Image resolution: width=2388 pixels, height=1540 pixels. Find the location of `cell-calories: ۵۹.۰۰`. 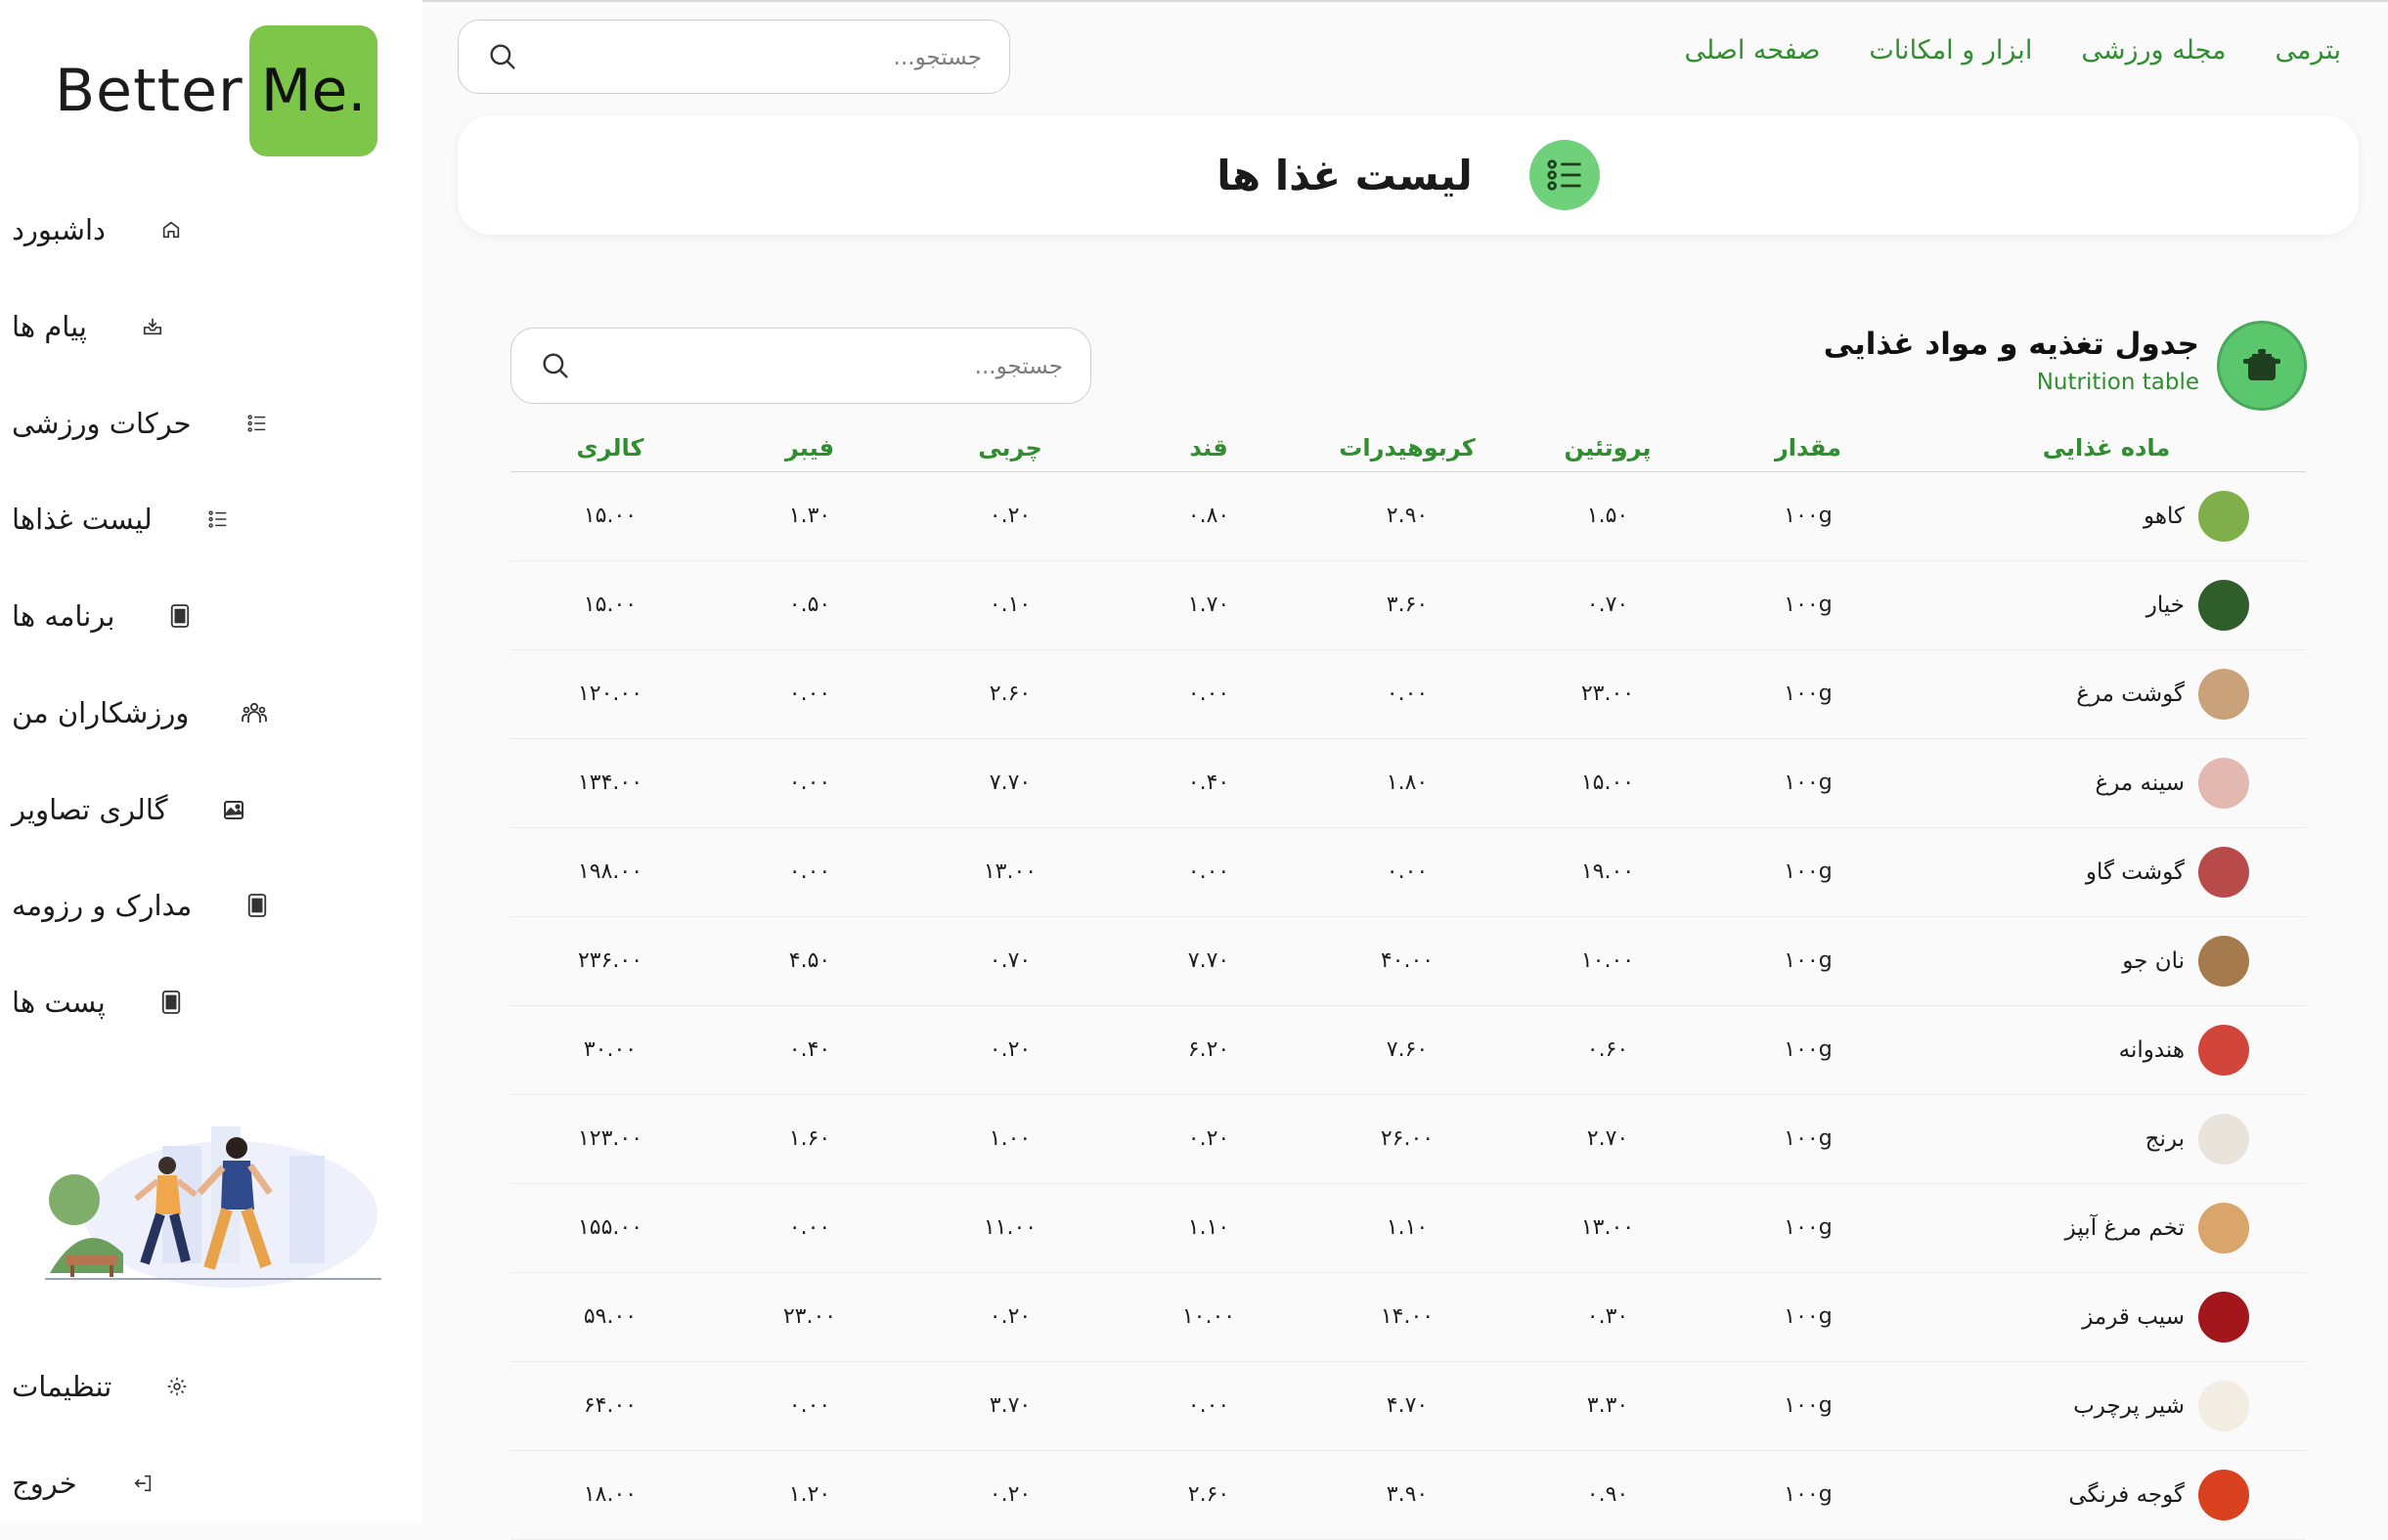

cell-calories: ۵۹.۰۰ is located at coordinates (610, 1316).